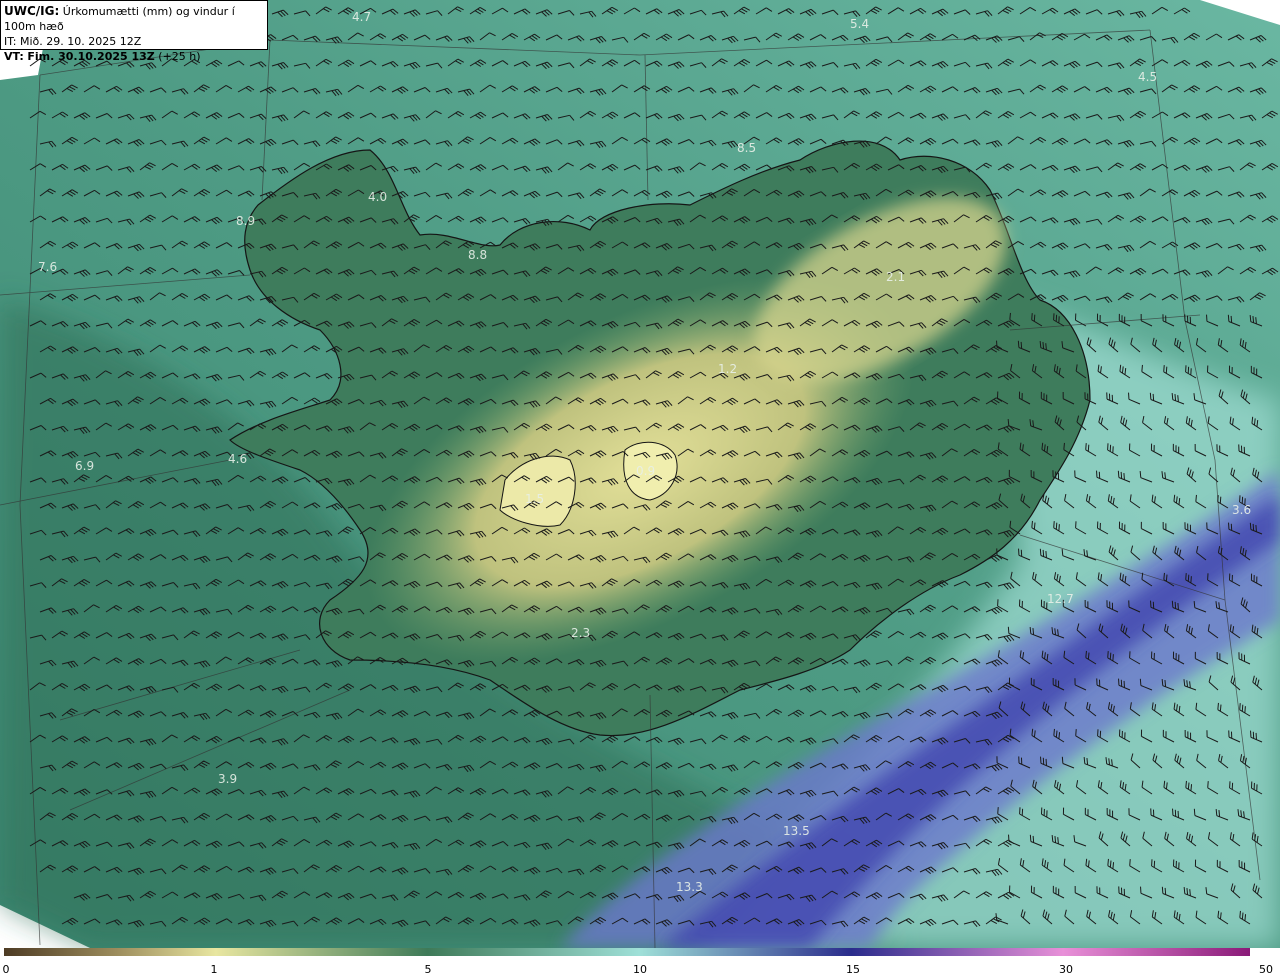 The image size is (1280, 978). Describe the element at coordinates (895, 277) in the screenshot. I see `value-label: 2.1` at that location.